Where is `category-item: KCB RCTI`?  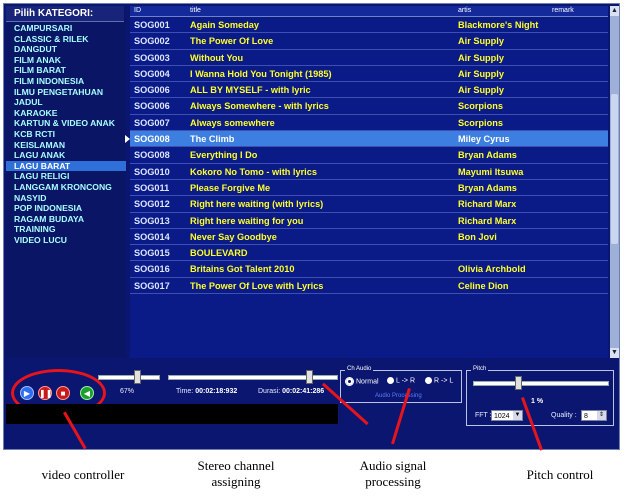 category-item: KCB RCTI is located at coordinates (66, 134).